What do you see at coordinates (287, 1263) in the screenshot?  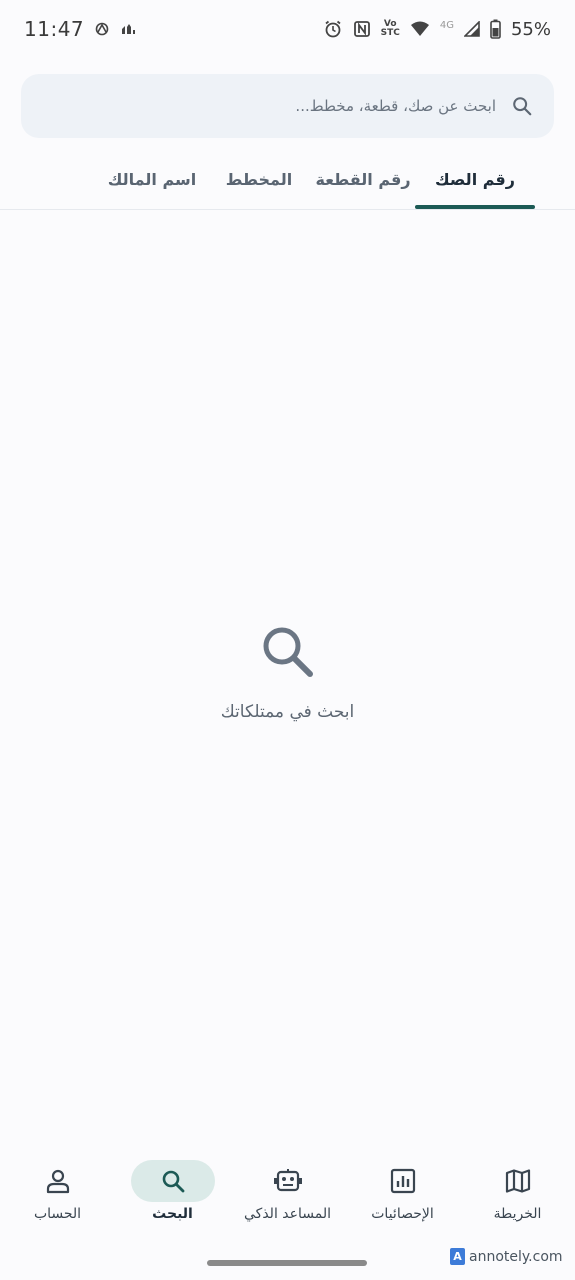 I see `gesture-navigation-bar` at bounding box center [287, 1263].